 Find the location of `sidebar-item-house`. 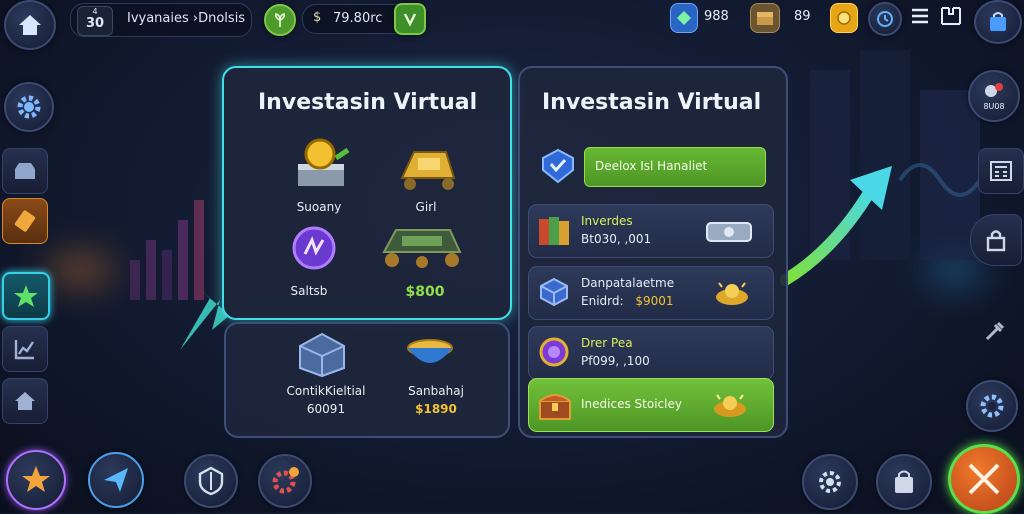

sidebar-item-house is located at coordinates (25, 401).